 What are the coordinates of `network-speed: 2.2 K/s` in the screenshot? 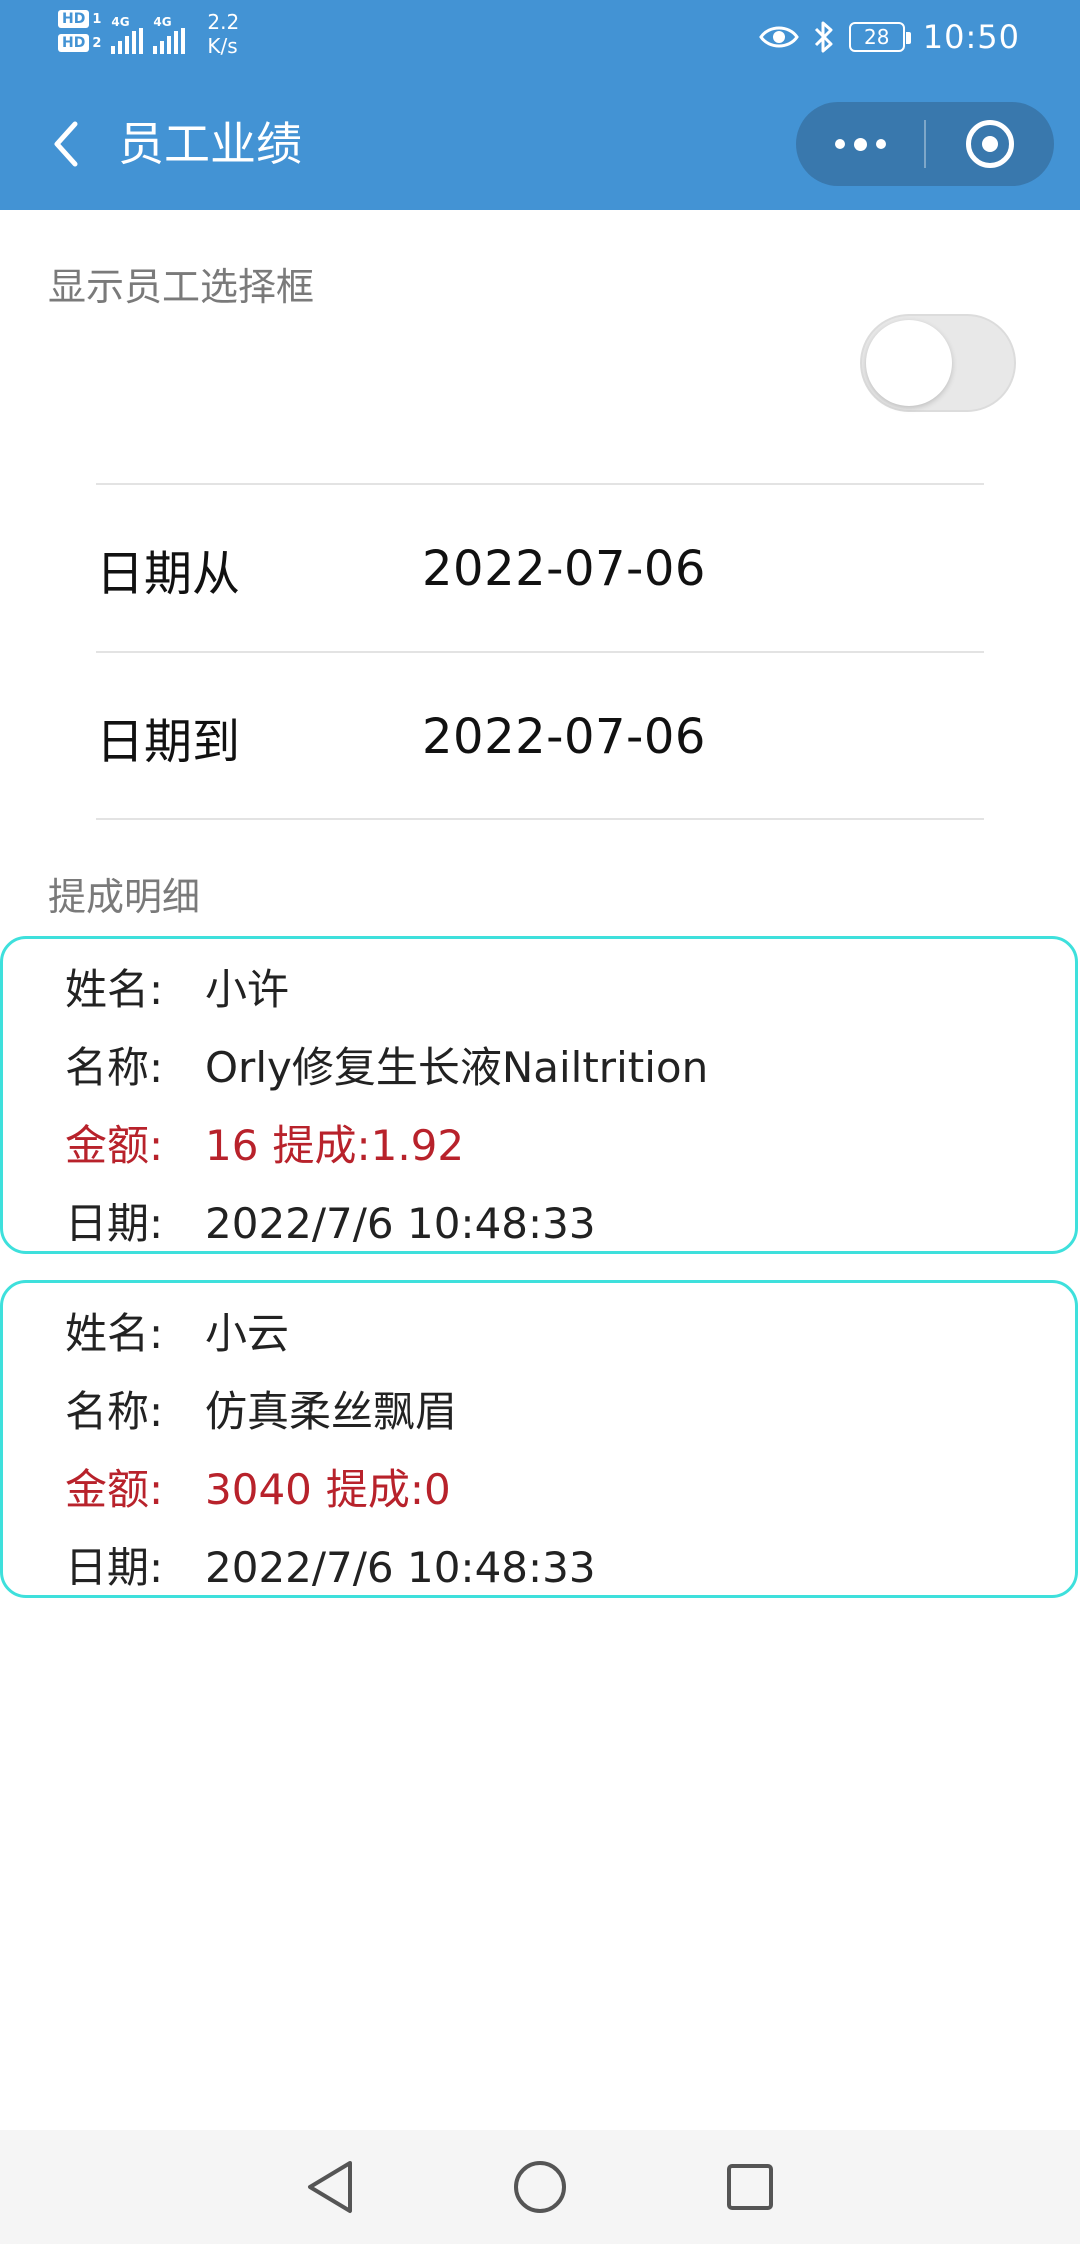 It's located at (223, 34).